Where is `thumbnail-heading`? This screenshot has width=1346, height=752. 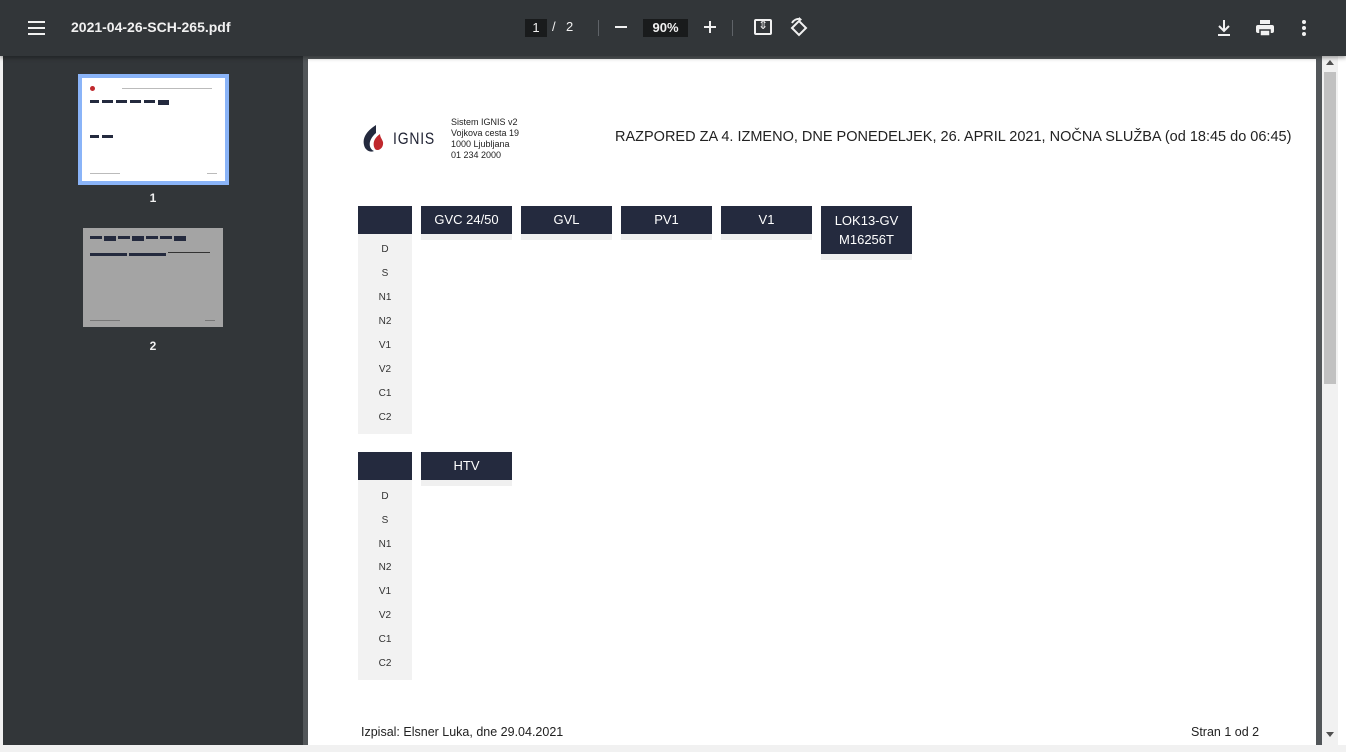
thumbnail-heading is located at coordinates (167, 88).